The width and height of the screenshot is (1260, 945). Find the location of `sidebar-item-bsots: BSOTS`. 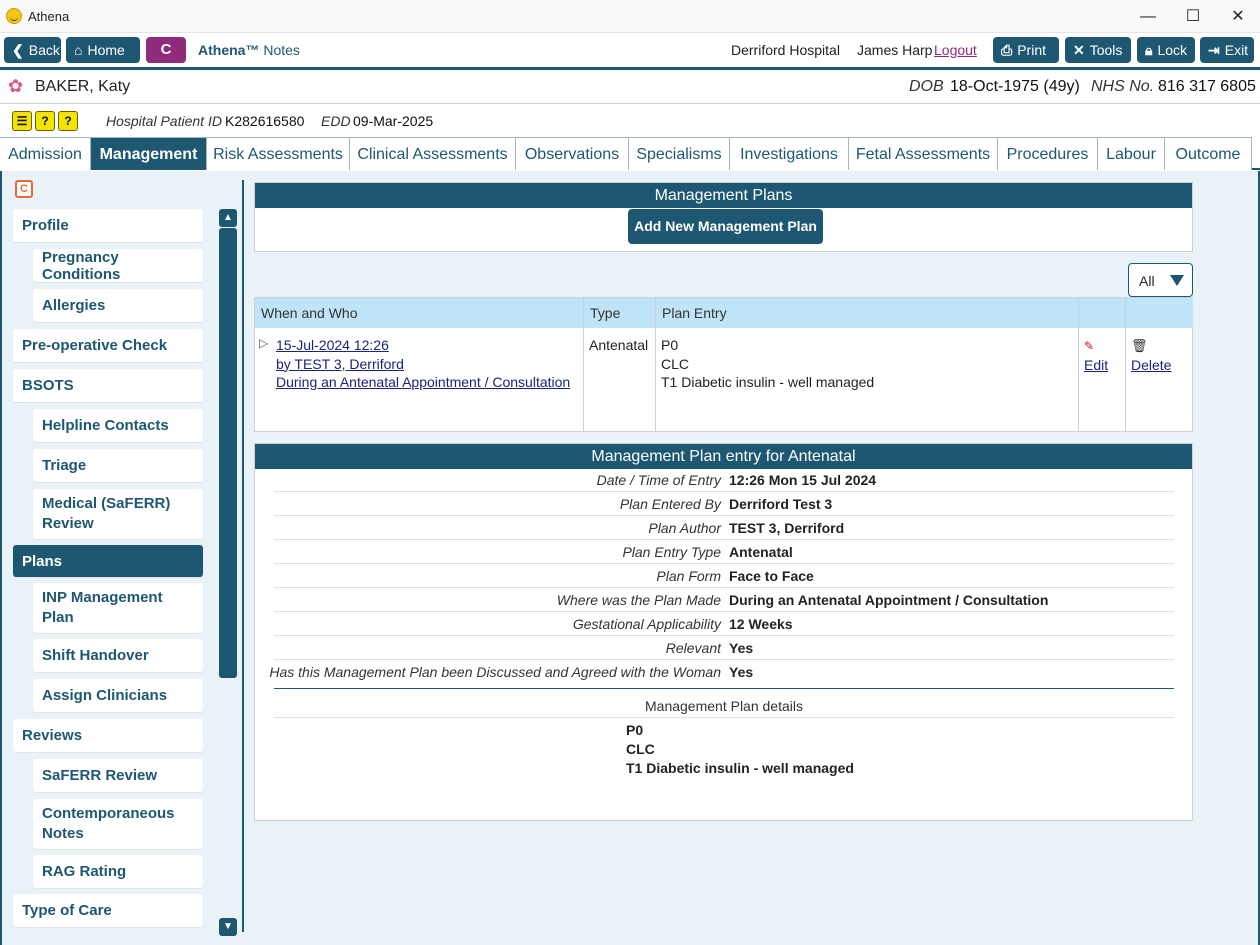

sidebar-item-bsots: BSOTS is located at coordinates (108, 385).